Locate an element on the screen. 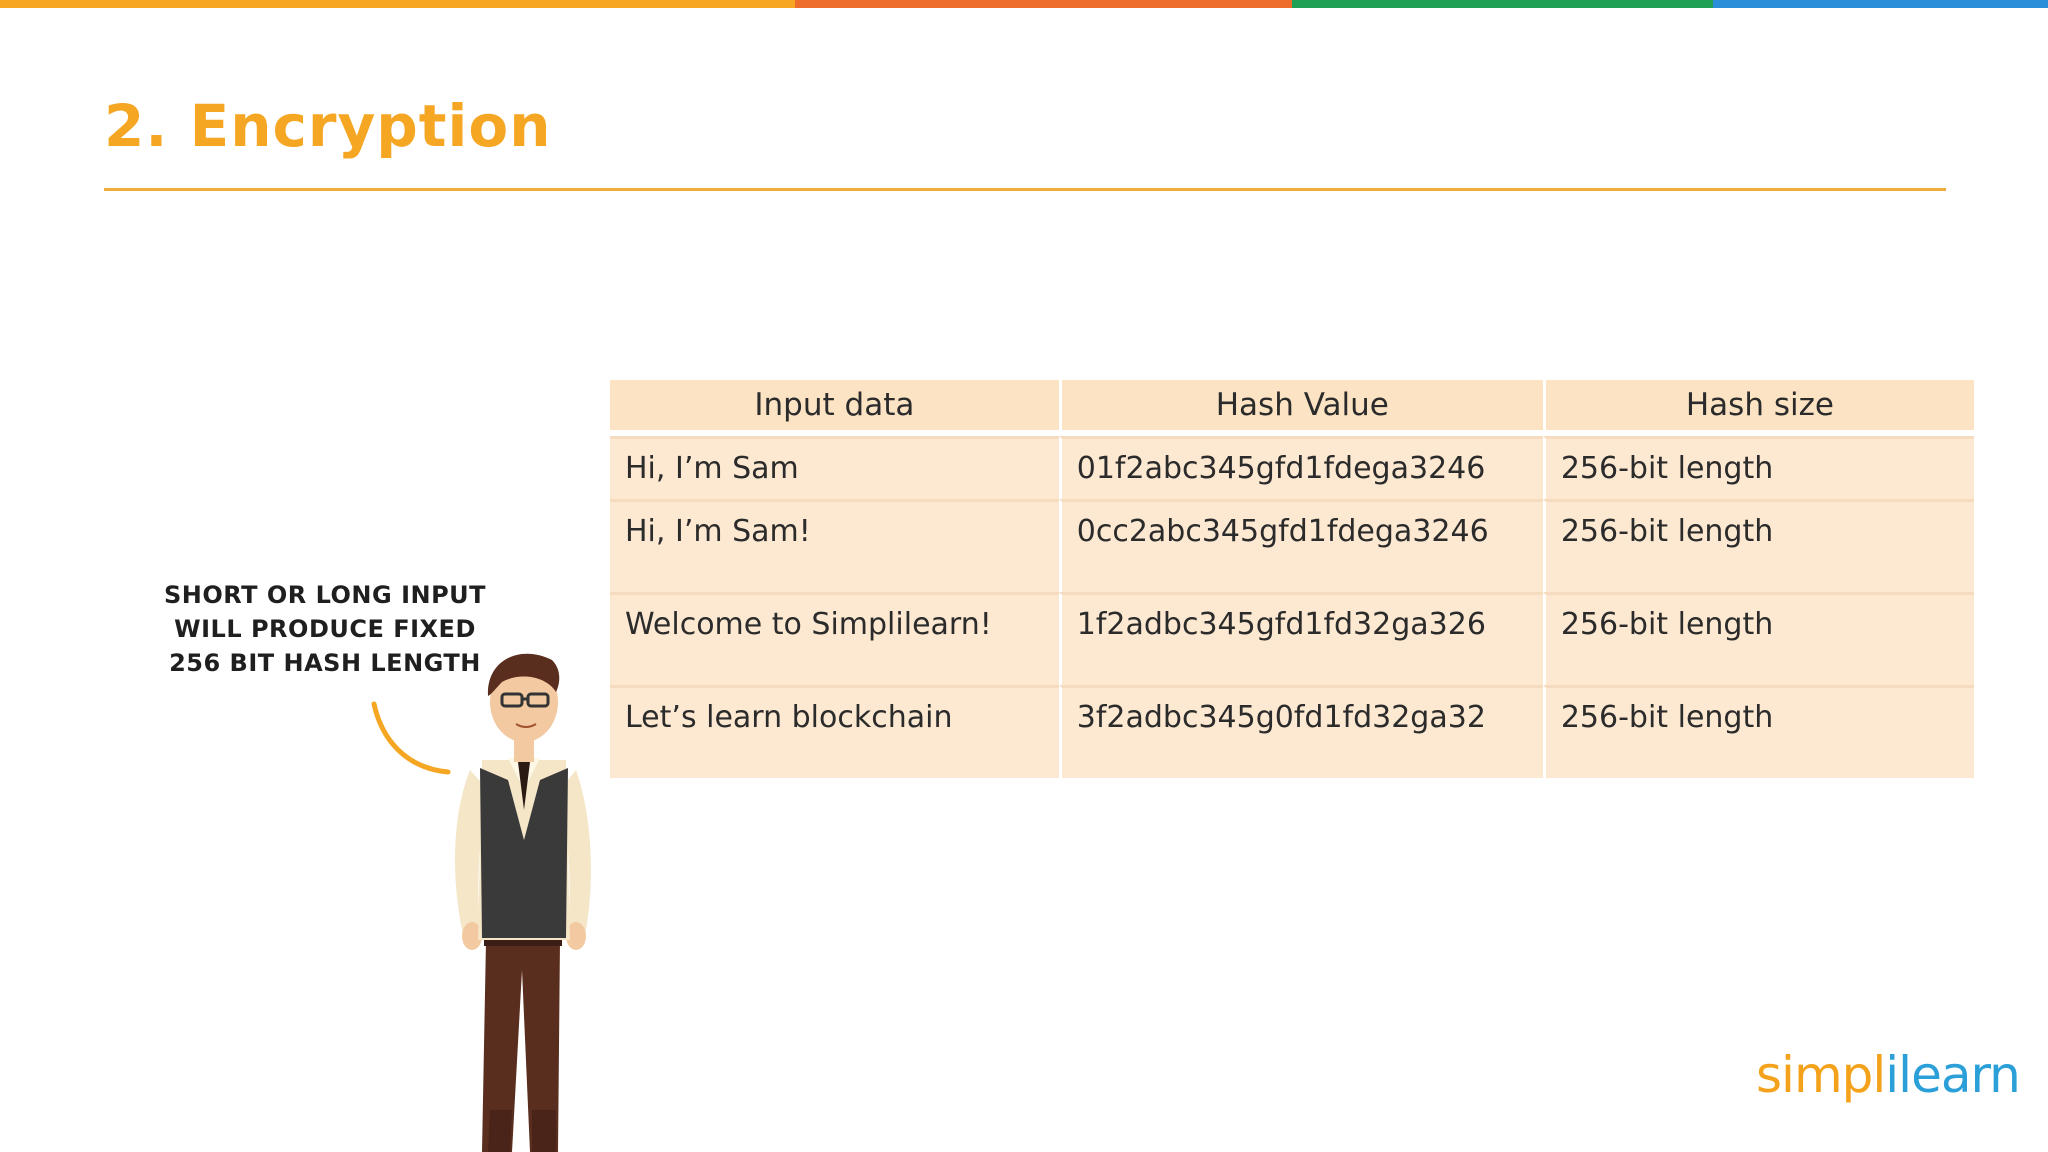 The height and width of the screenshot is (1152, 2048). presenter-character-illustration is located at coordinates (523, 902).